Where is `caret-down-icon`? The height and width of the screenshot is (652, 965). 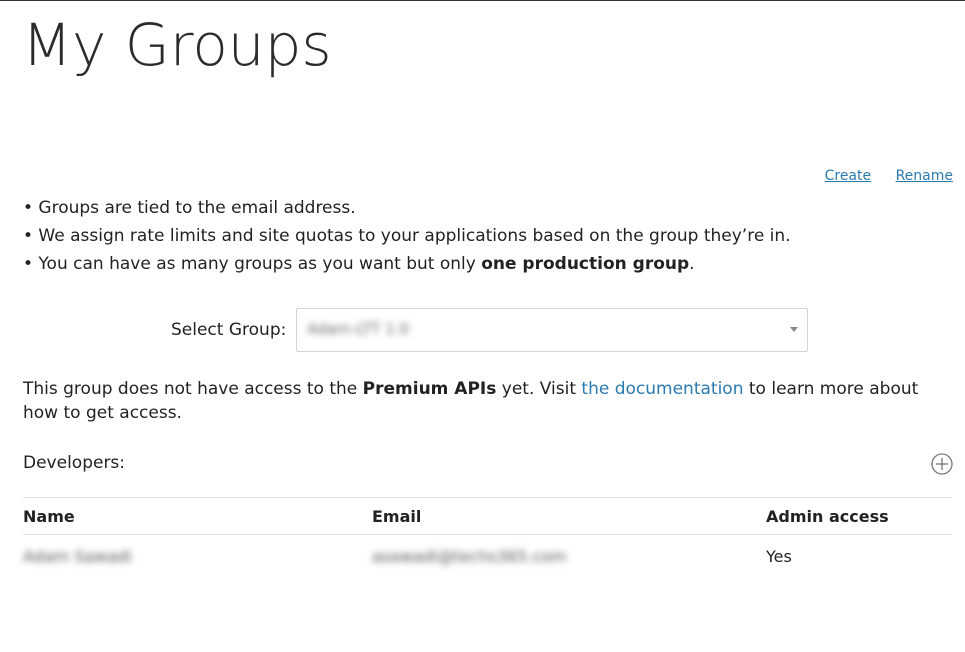
caret-down-icon is located at coordinates (794, 329).